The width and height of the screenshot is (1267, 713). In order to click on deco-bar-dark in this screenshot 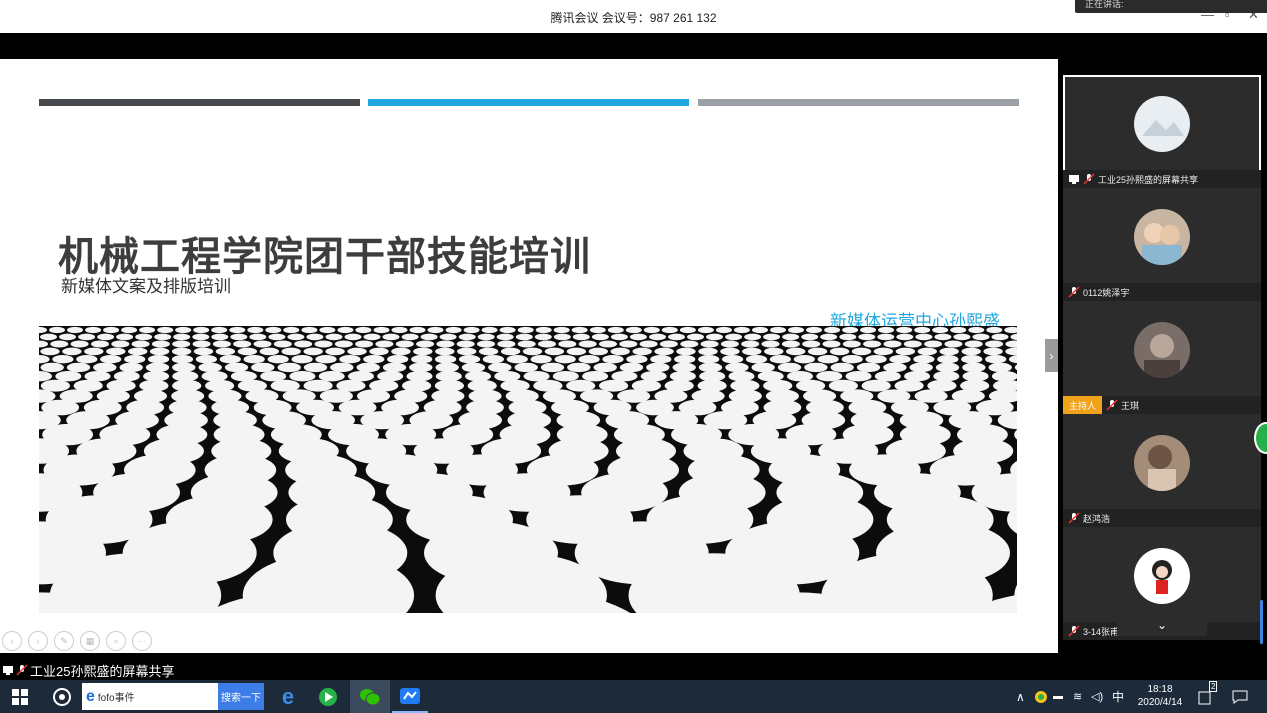, I will do `click(199, 102)`.